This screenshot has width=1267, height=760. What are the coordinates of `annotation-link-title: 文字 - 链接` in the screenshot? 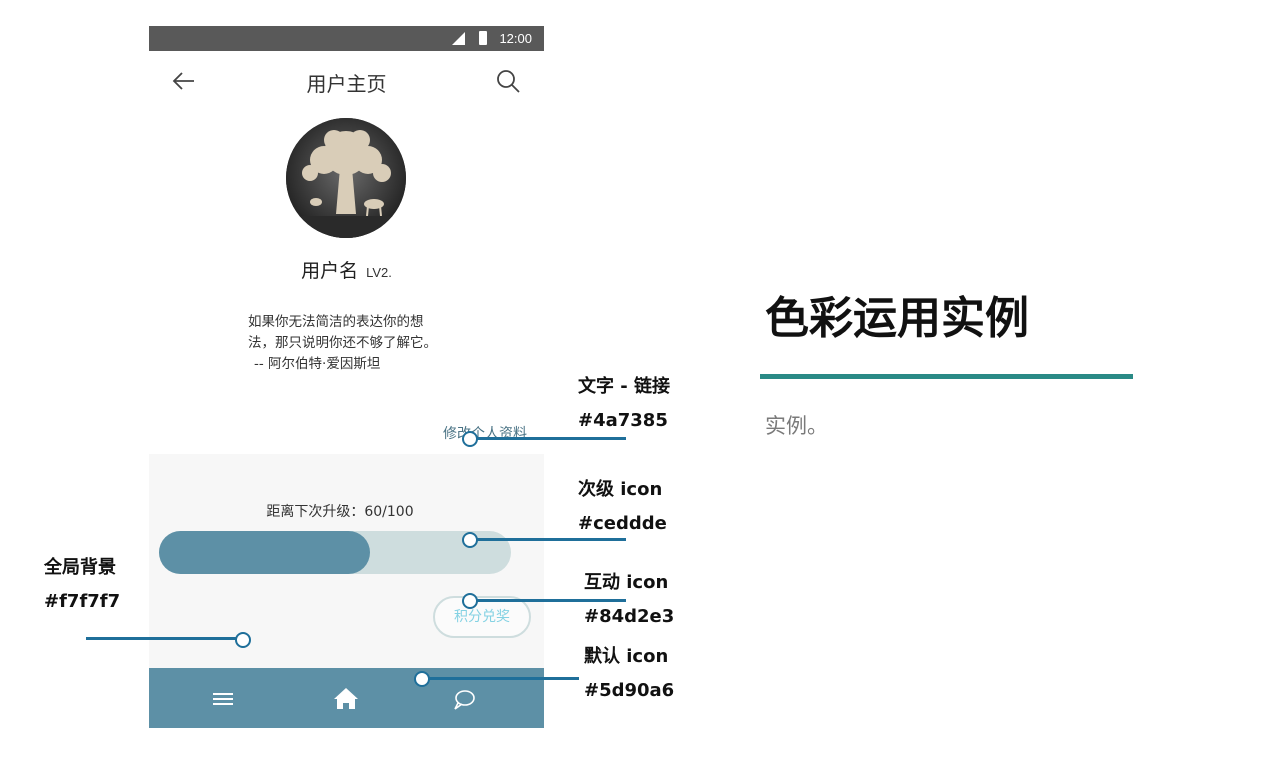 It's located at (624, 386).